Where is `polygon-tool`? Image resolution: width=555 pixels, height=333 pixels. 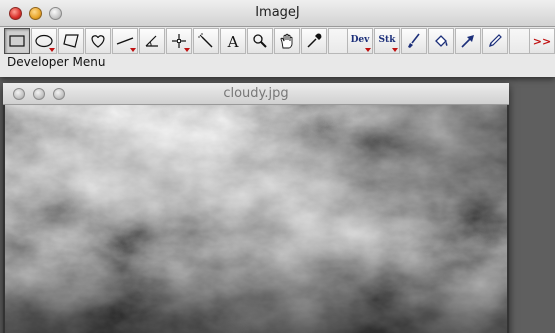 polygon-tool is located at coordinates (71, 41).